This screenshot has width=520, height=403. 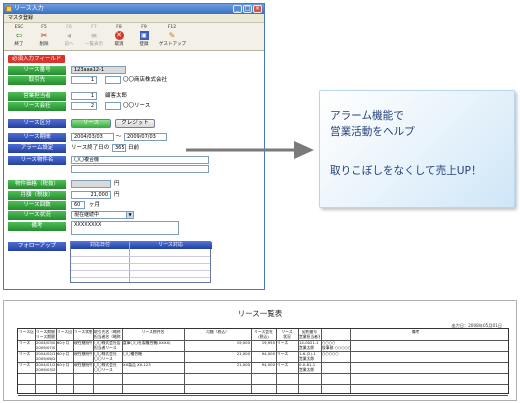 What do you see at coordinates (263, 373) in the screenshot?
I see `report-row-line` at bounding box center [263, 373].